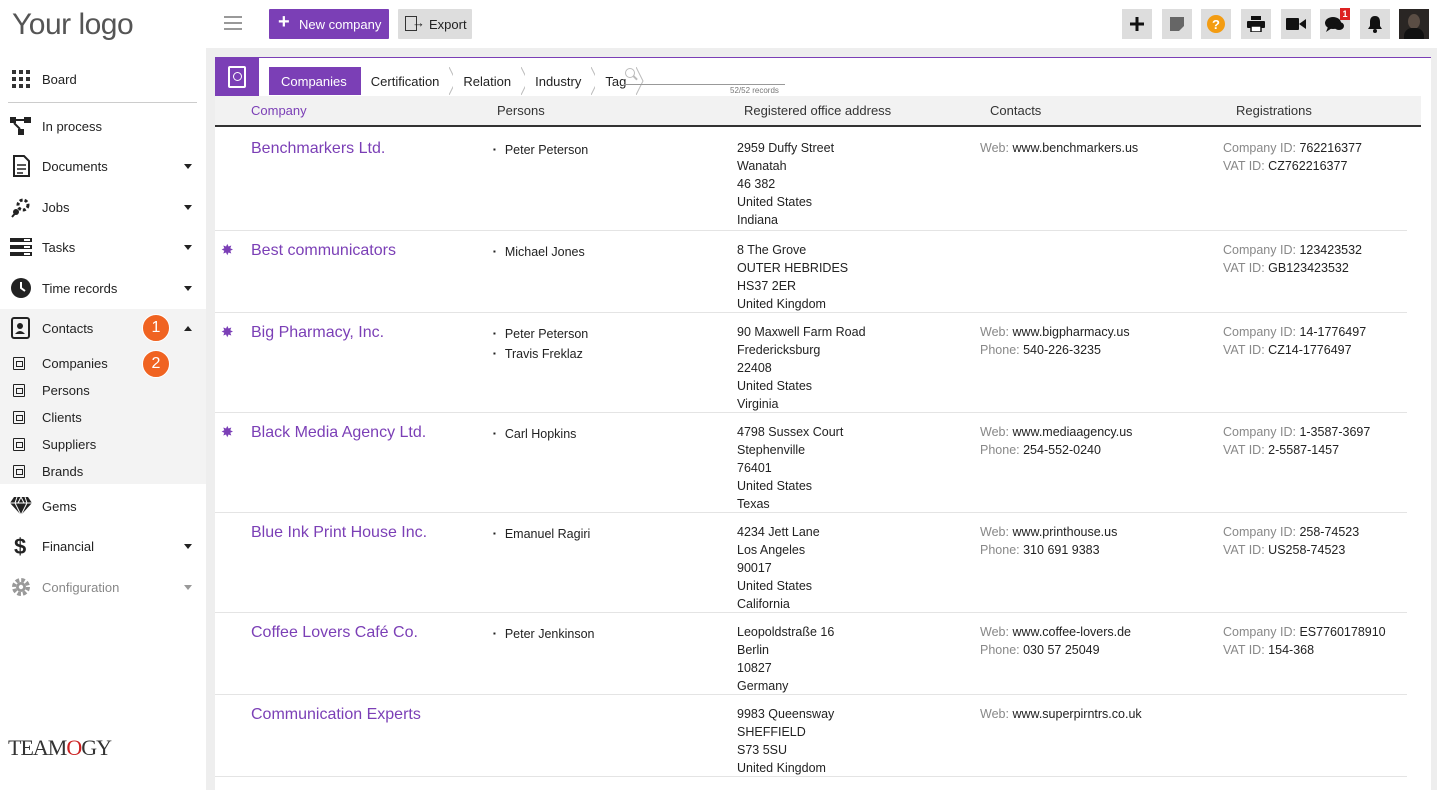 Image resolution: width=1437 pixels, height=790 pixels. I want to click on web-value: www.bigpharmacy.us, so click(1070, 332).